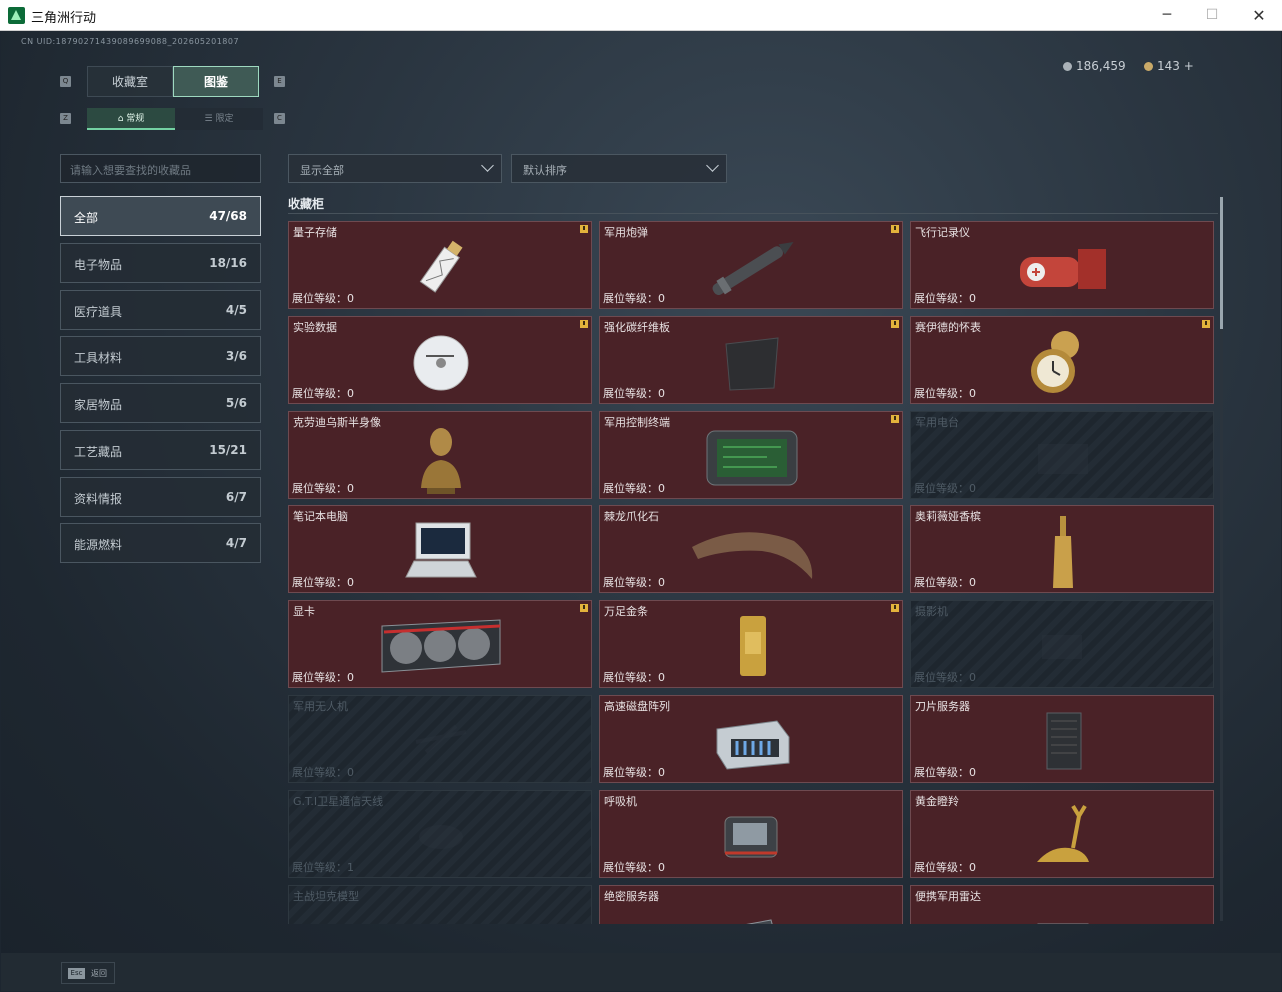  Describe the element at coordinates (440, 834) in the screenshot. I see `collection-card: G.T.I卫星通信天线 展位等级：1` at that location.